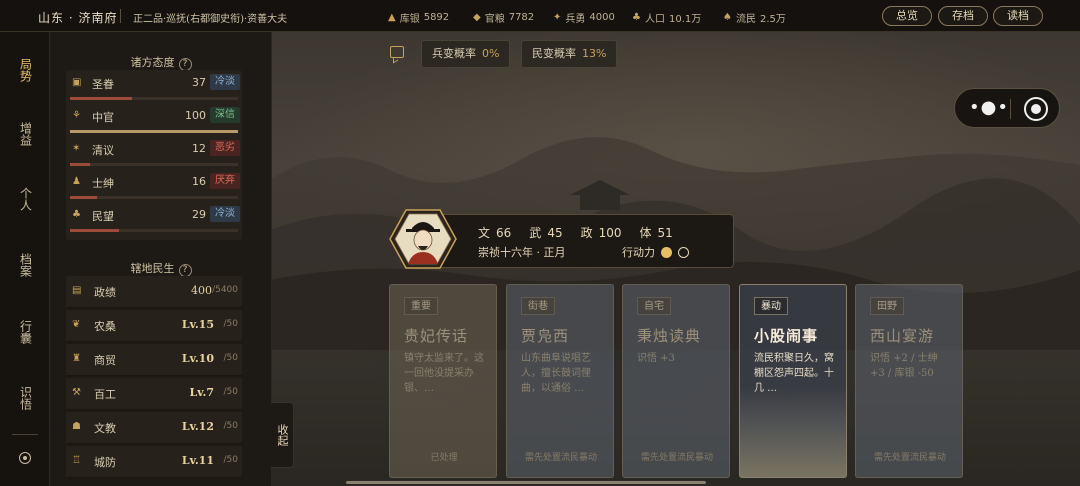 This screenshot has width=1080, height=486. Describe the element at coordinates (103, 183) in the screenshot. I see `attitude-name: 士绅` at that location.